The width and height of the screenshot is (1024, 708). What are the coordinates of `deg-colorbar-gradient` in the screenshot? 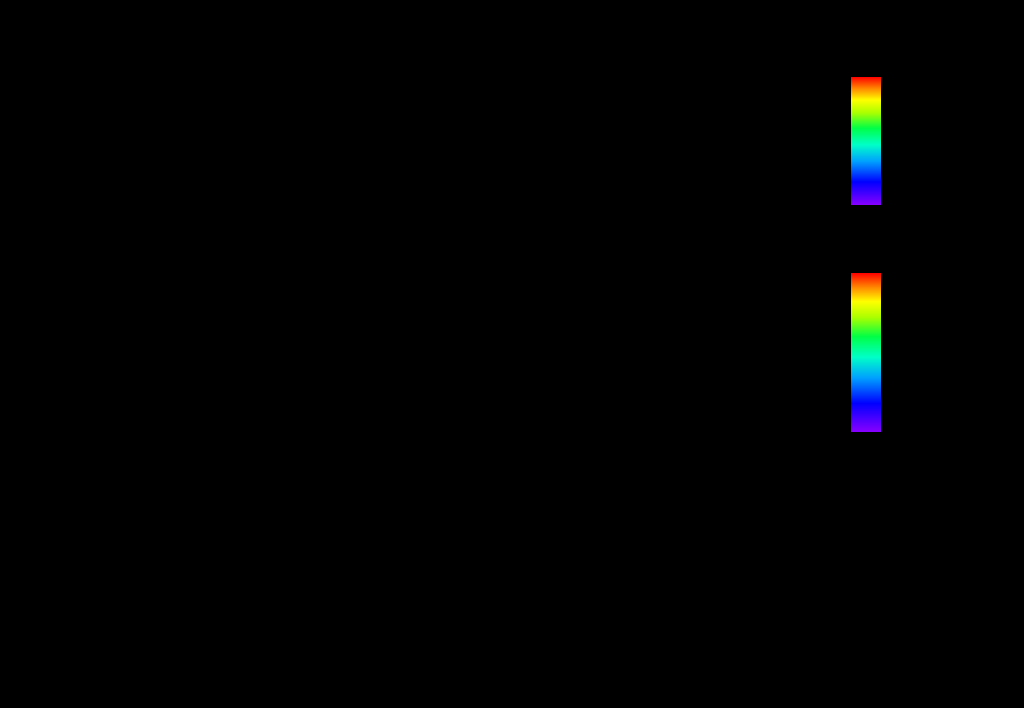 It's located at (866, 352).